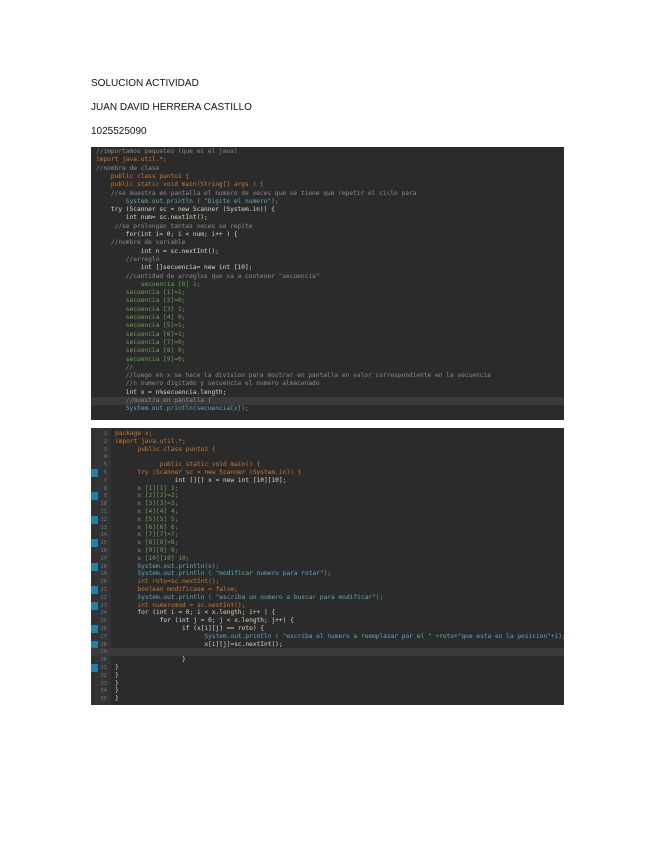  Describe the element at coordinates (147, 511) in the screenshot. I see `code-line: x [4][4] 4;` at that location.